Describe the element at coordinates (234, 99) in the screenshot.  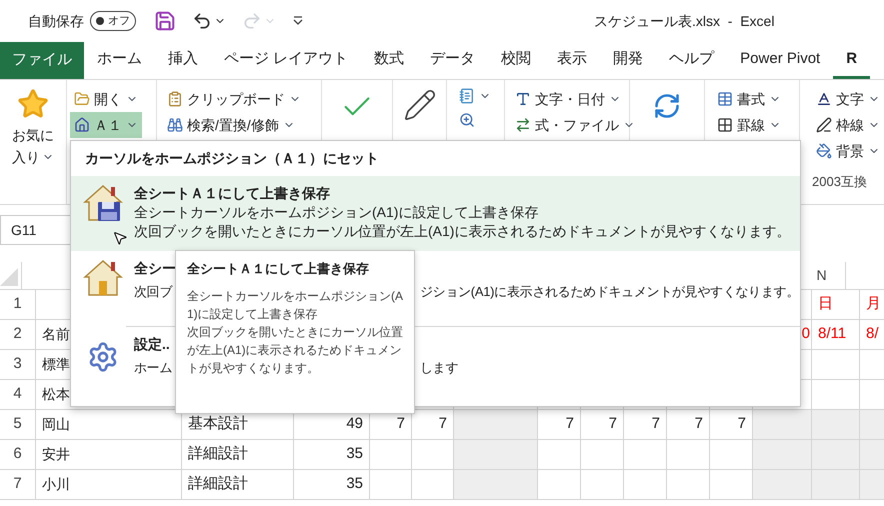
I see `clipboard-button: クリップボード` at that location.